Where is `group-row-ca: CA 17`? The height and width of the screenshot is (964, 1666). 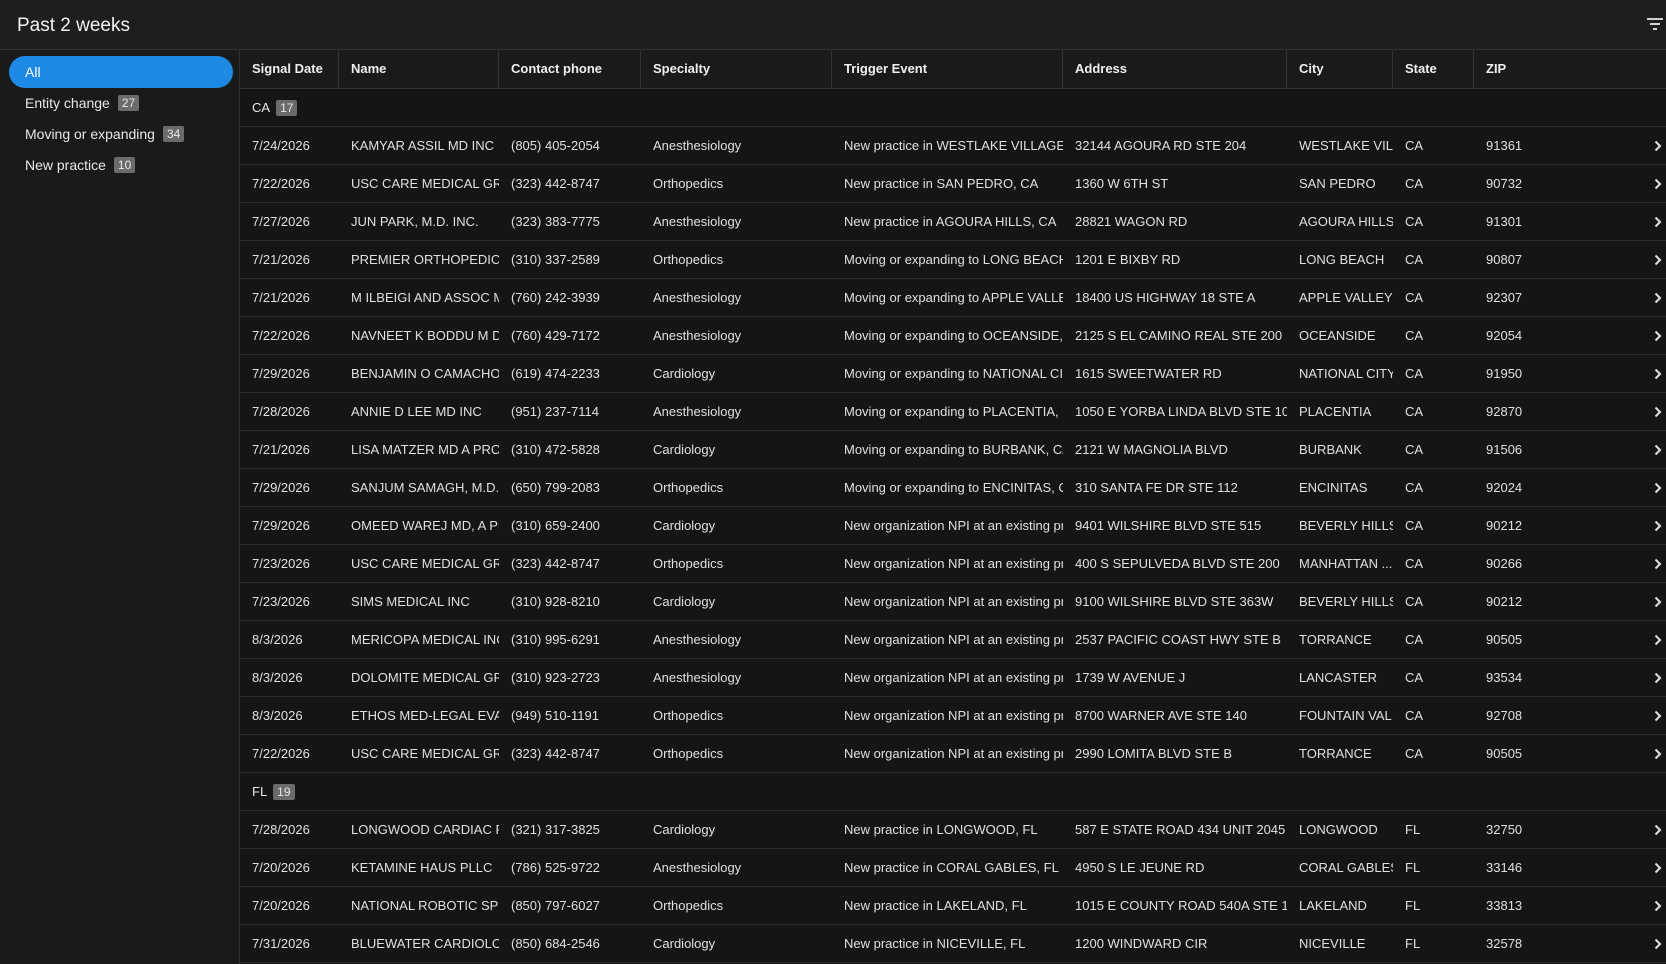 group-row-ca: CA 17 is located at coordinates (953, 108).